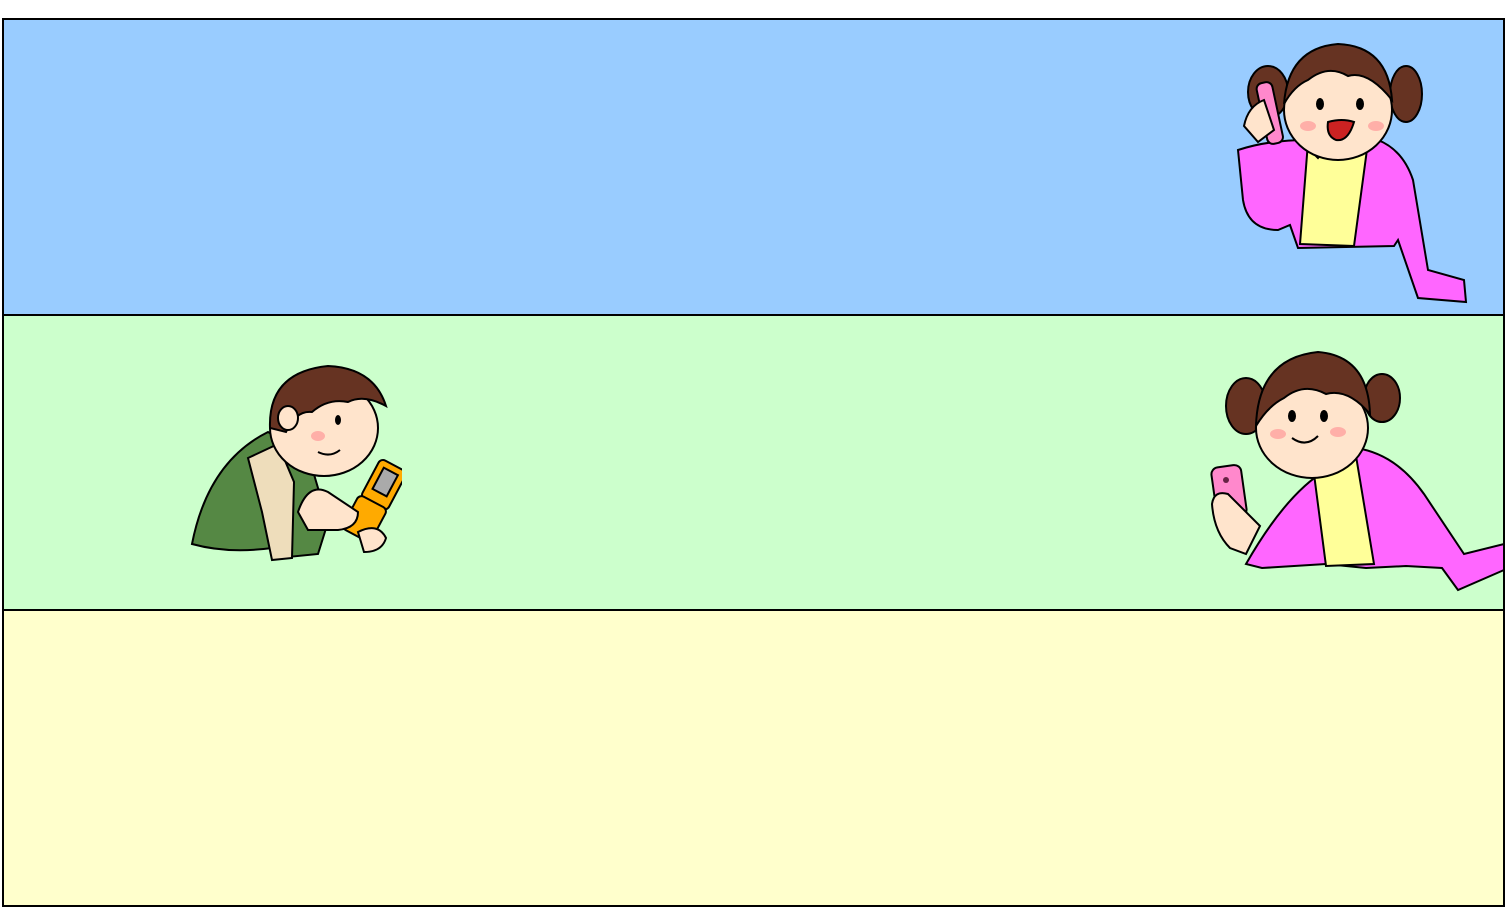 This screenshot has width=1508, height=907. What do you see at coordinates (1357, 475) in the screenshot?
I see `girl-holding-phone-illustration` at bounding box center [1357, 475].